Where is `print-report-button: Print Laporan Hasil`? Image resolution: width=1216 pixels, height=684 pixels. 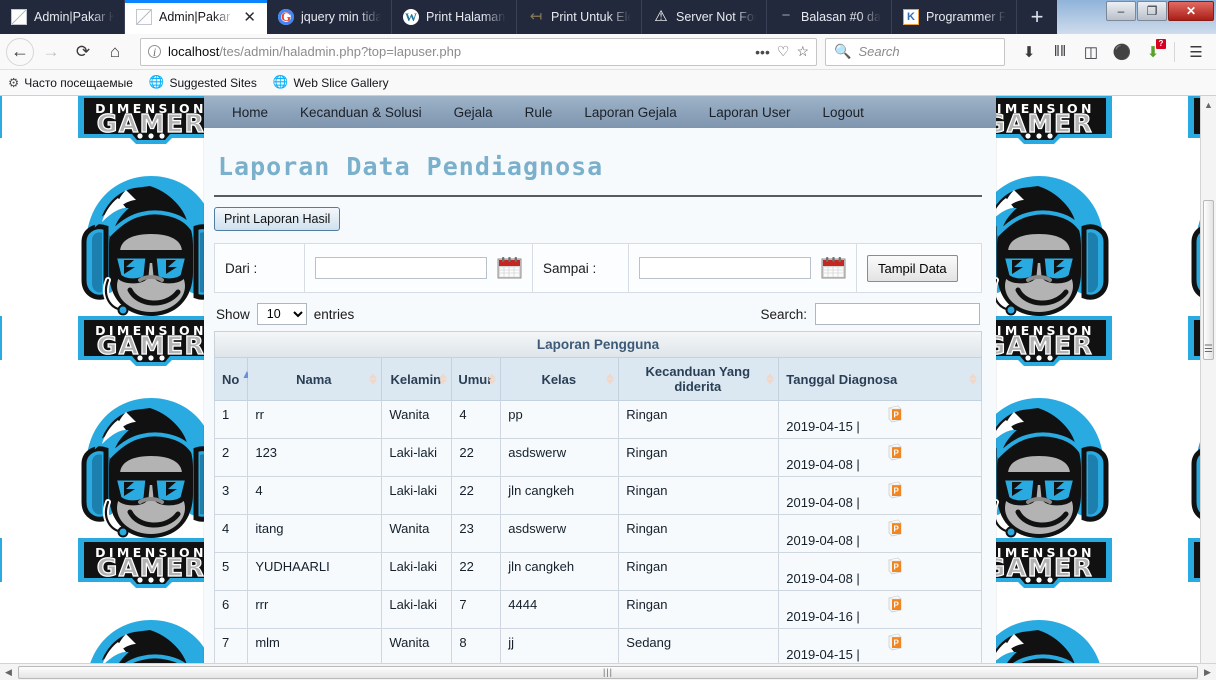 print-report-button: Print Laporan Hasil is located at coordinates (277, 219).